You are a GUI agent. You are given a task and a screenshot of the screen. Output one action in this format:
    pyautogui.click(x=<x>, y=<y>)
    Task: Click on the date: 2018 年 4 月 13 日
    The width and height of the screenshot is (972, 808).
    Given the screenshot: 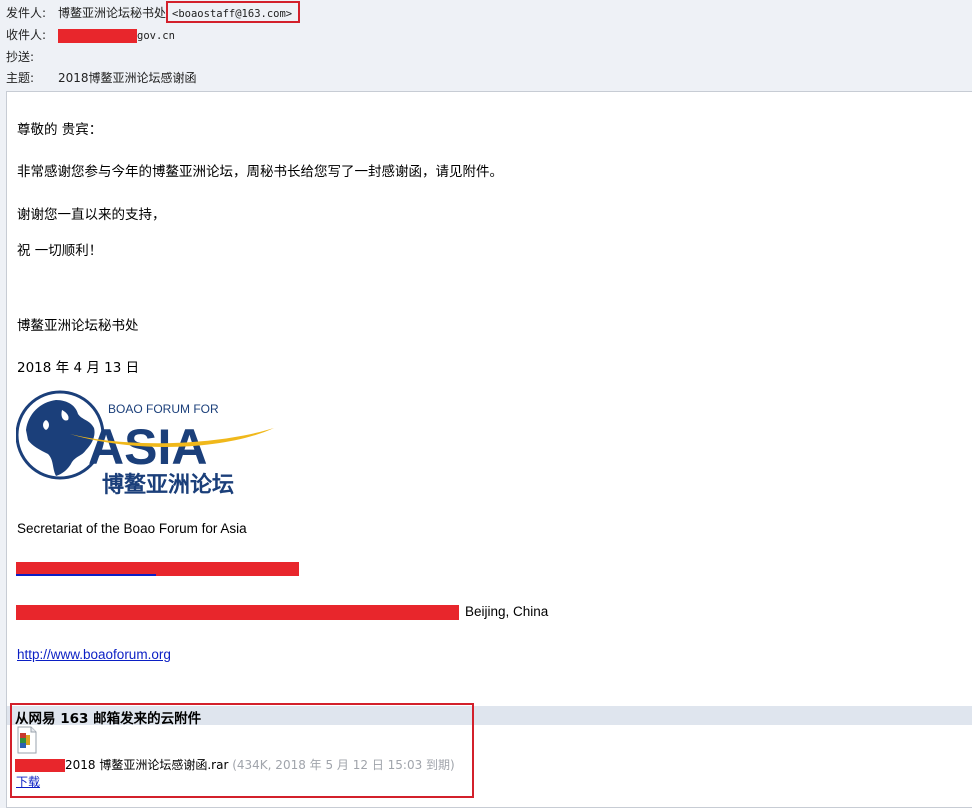 What is the action you would take?
    pyautogui.click(x=78, y=368)
    